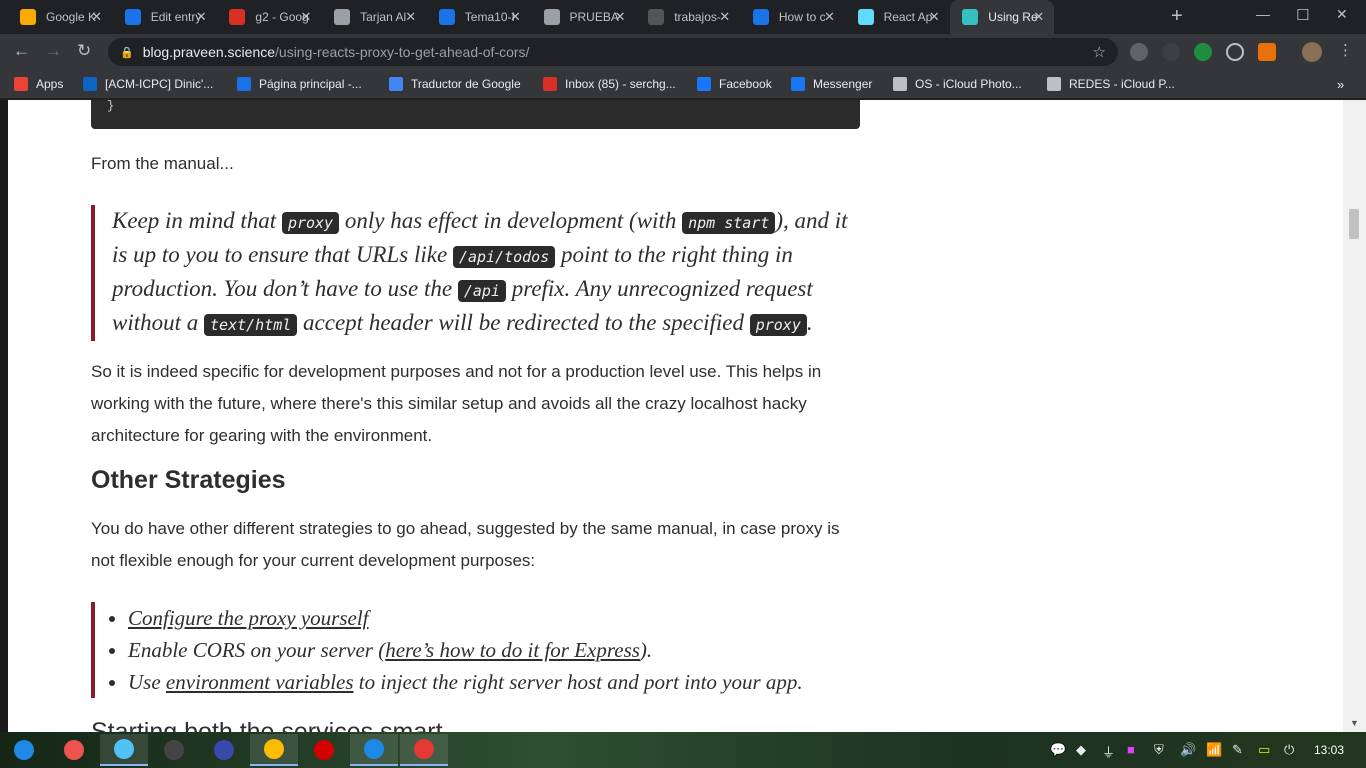 The height and width of the screenshot is (768, 1366). I want to click on vscode-icon, so click(374, 749).